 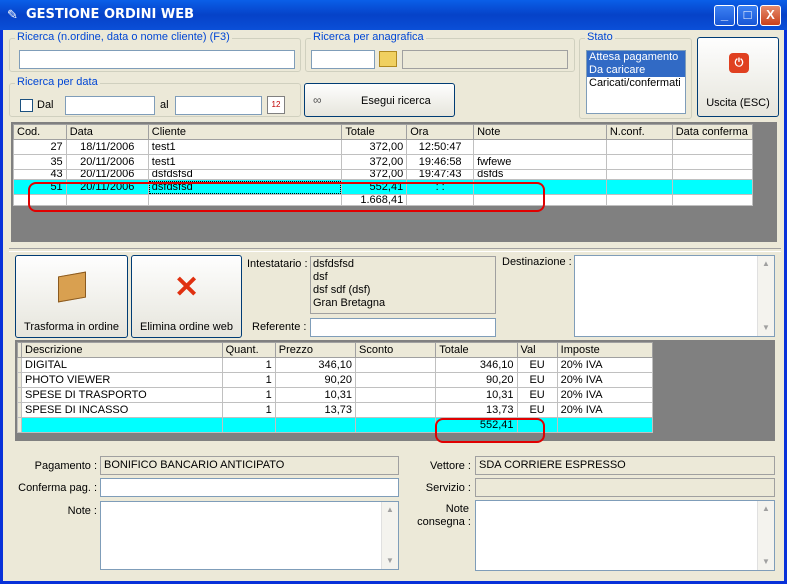 I want to click on note-label: Note :, so click(x=82, y=511).